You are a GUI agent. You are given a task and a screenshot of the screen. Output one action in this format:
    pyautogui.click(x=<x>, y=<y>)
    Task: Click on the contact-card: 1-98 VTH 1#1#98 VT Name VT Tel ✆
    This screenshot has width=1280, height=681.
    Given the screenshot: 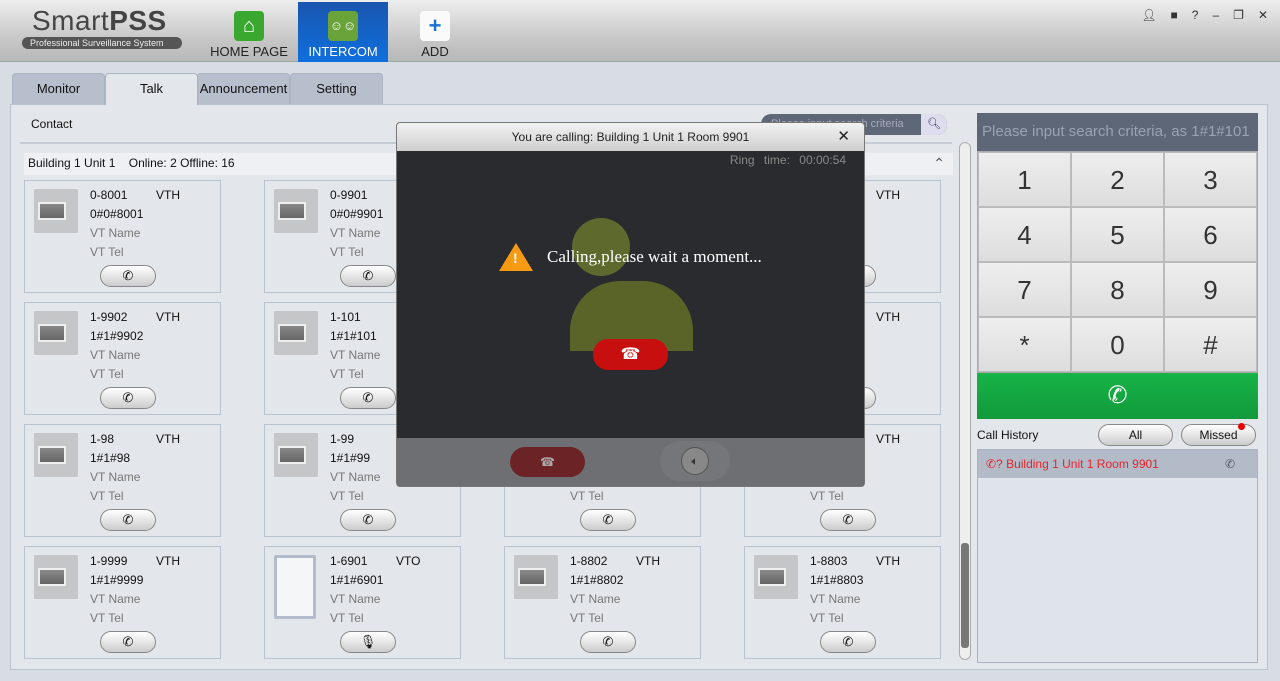 What is the action you would take?
    pyautogui.click(x=122, y=480)
    